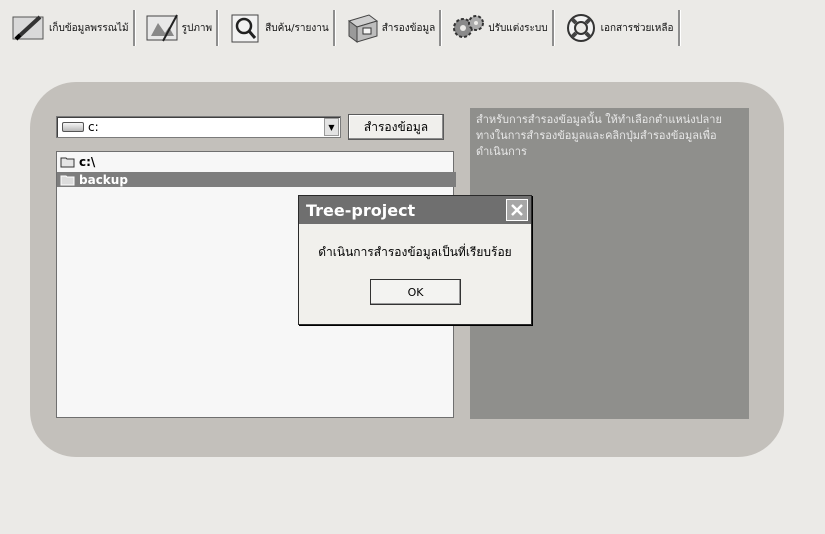 The image size is (825, 534). What do you see at coordinates (361, 210) in the screenshot?
I see `dialog-title: Tree-project` at bounding box center [361, 210].